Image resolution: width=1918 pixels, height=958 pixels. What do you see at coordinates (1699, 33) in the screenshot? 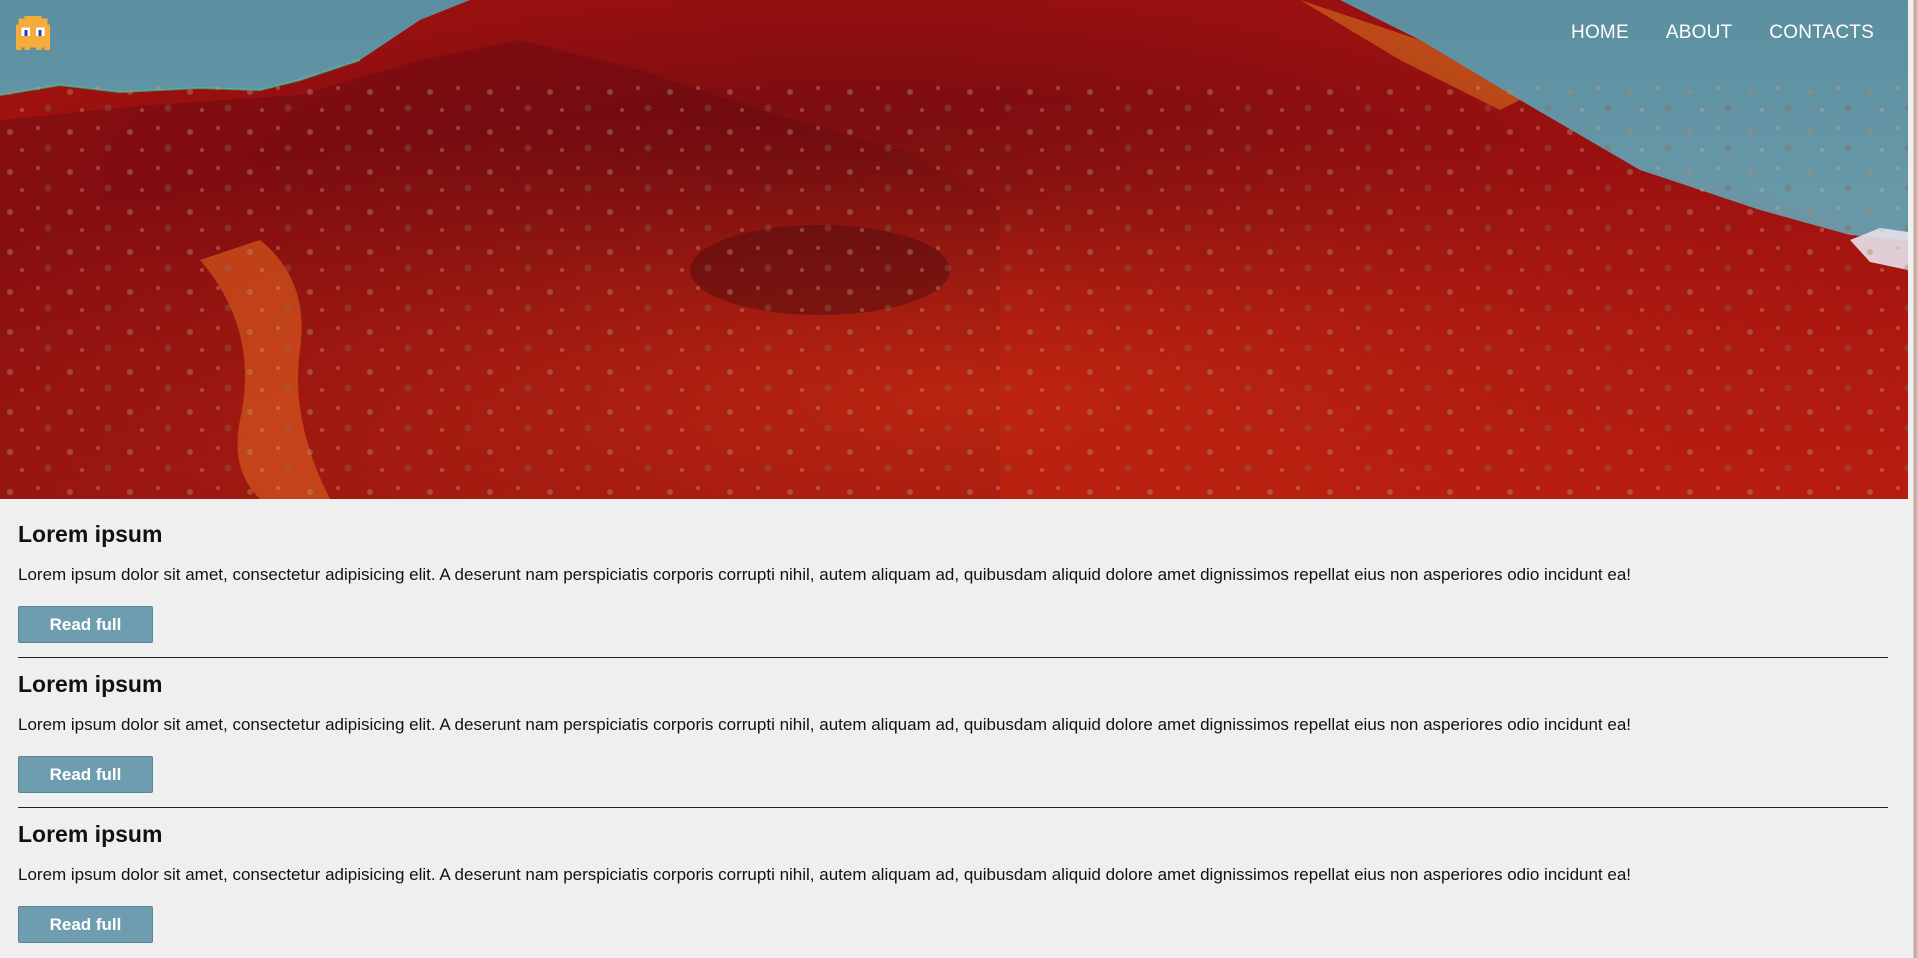
I see `nav-about-link: ABOUT` at bounding box center [1699, 33].